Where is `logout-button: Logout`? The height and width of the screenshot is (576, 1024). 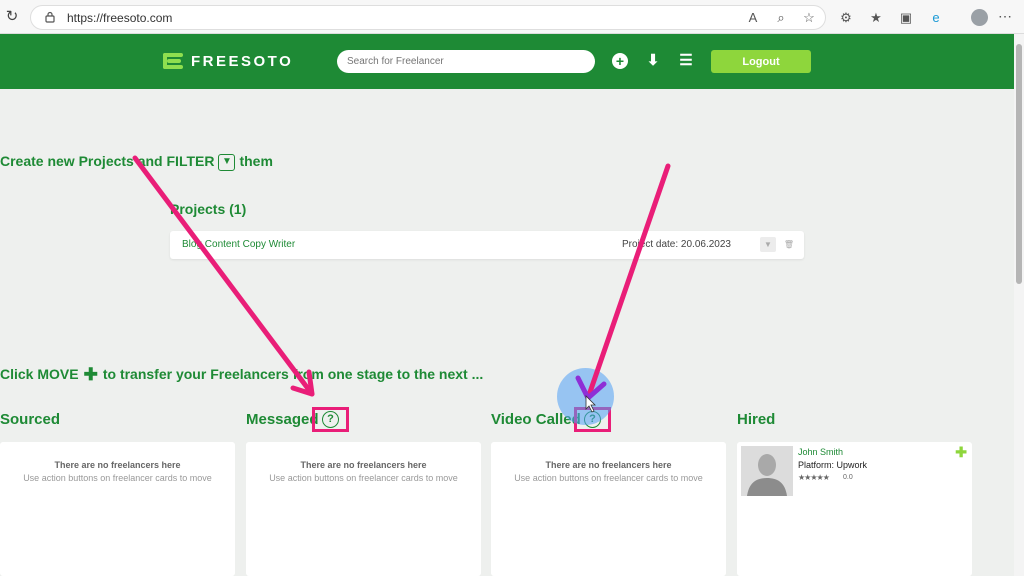 logout-button: Logout is located at coordinates (761, 61).